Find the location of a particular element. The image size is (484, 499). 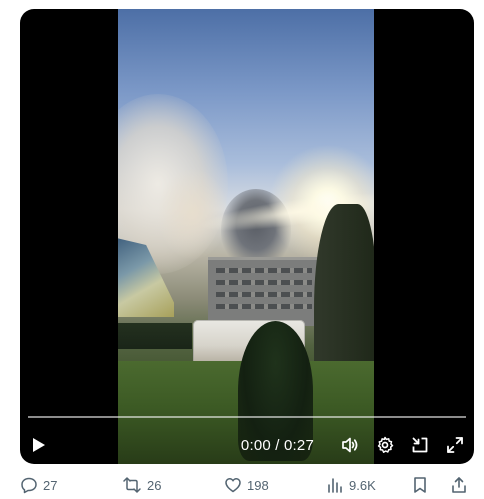

reply-action: 27 is located at coordinates (71, 485).